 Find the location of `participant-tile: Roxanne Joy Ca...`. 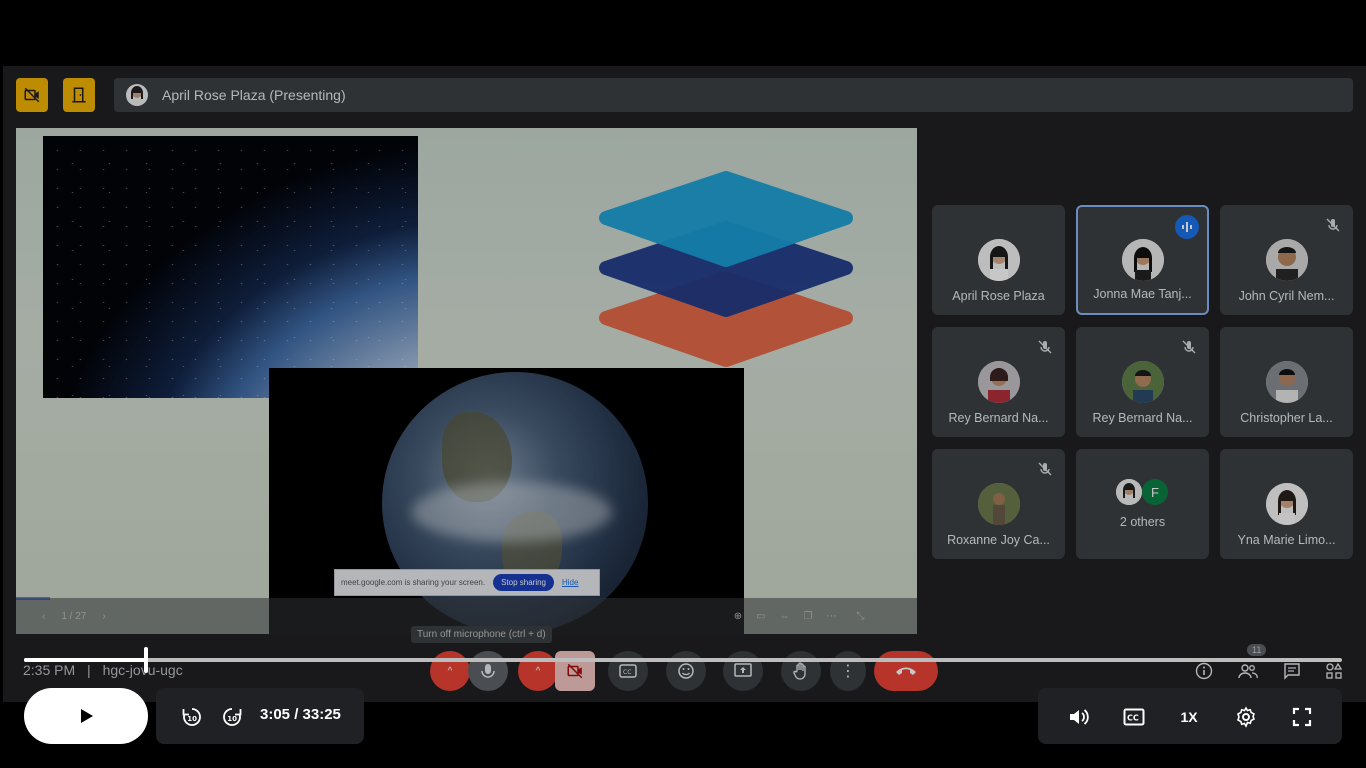

participant-tile: Roxanne Joy Ca... is located at coordinates (998, 504).